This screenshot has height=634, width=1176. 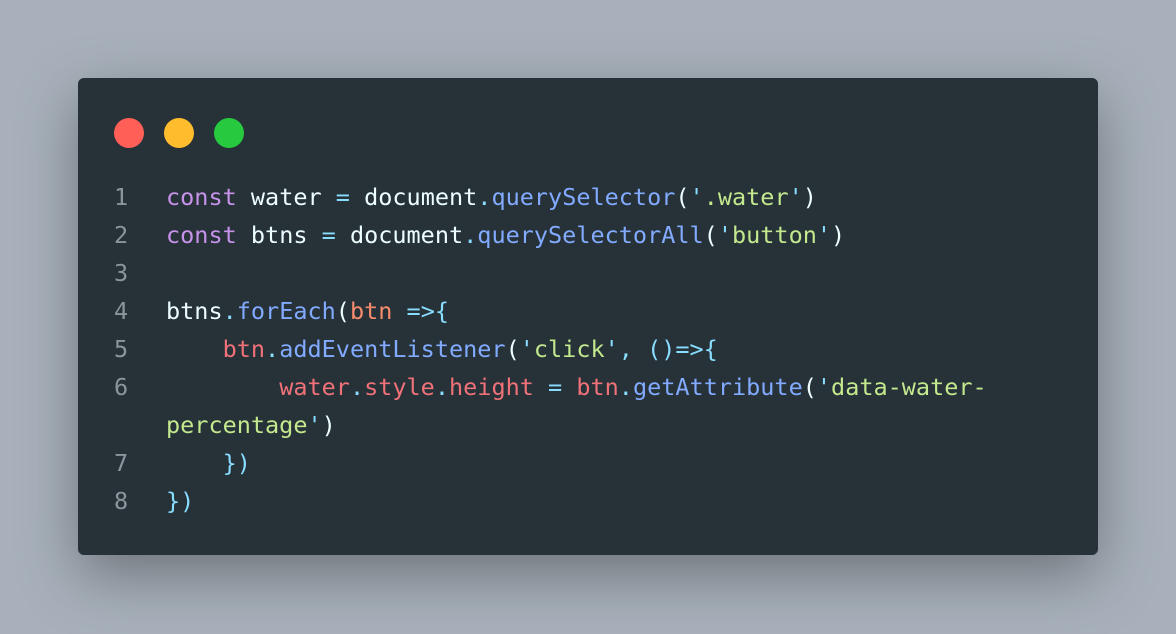 I want to click on code-line: 3, so click(x=588, y=273).